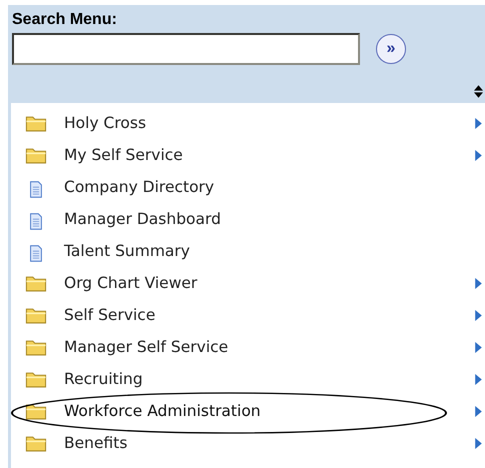 The image size is (485, 468). What do you see at coordinates (146, 347) in the screenshot?
I see `menu-item: Manager Self Service` at bounding box center [146, 347].